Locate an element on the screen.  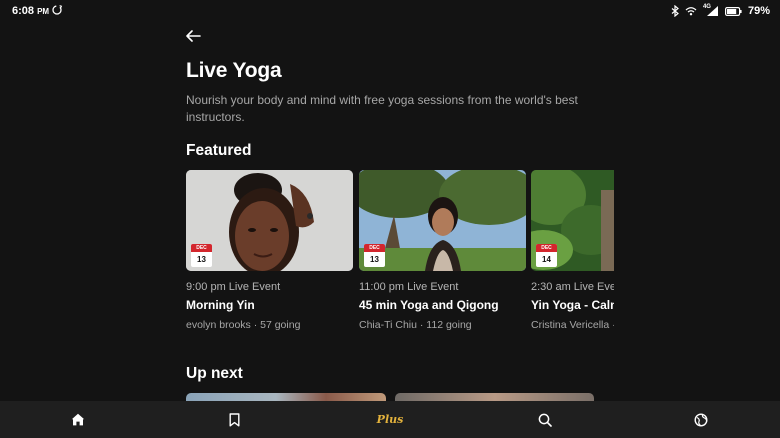
up-next-section-title: Up next is located at coordinates (214, 373).